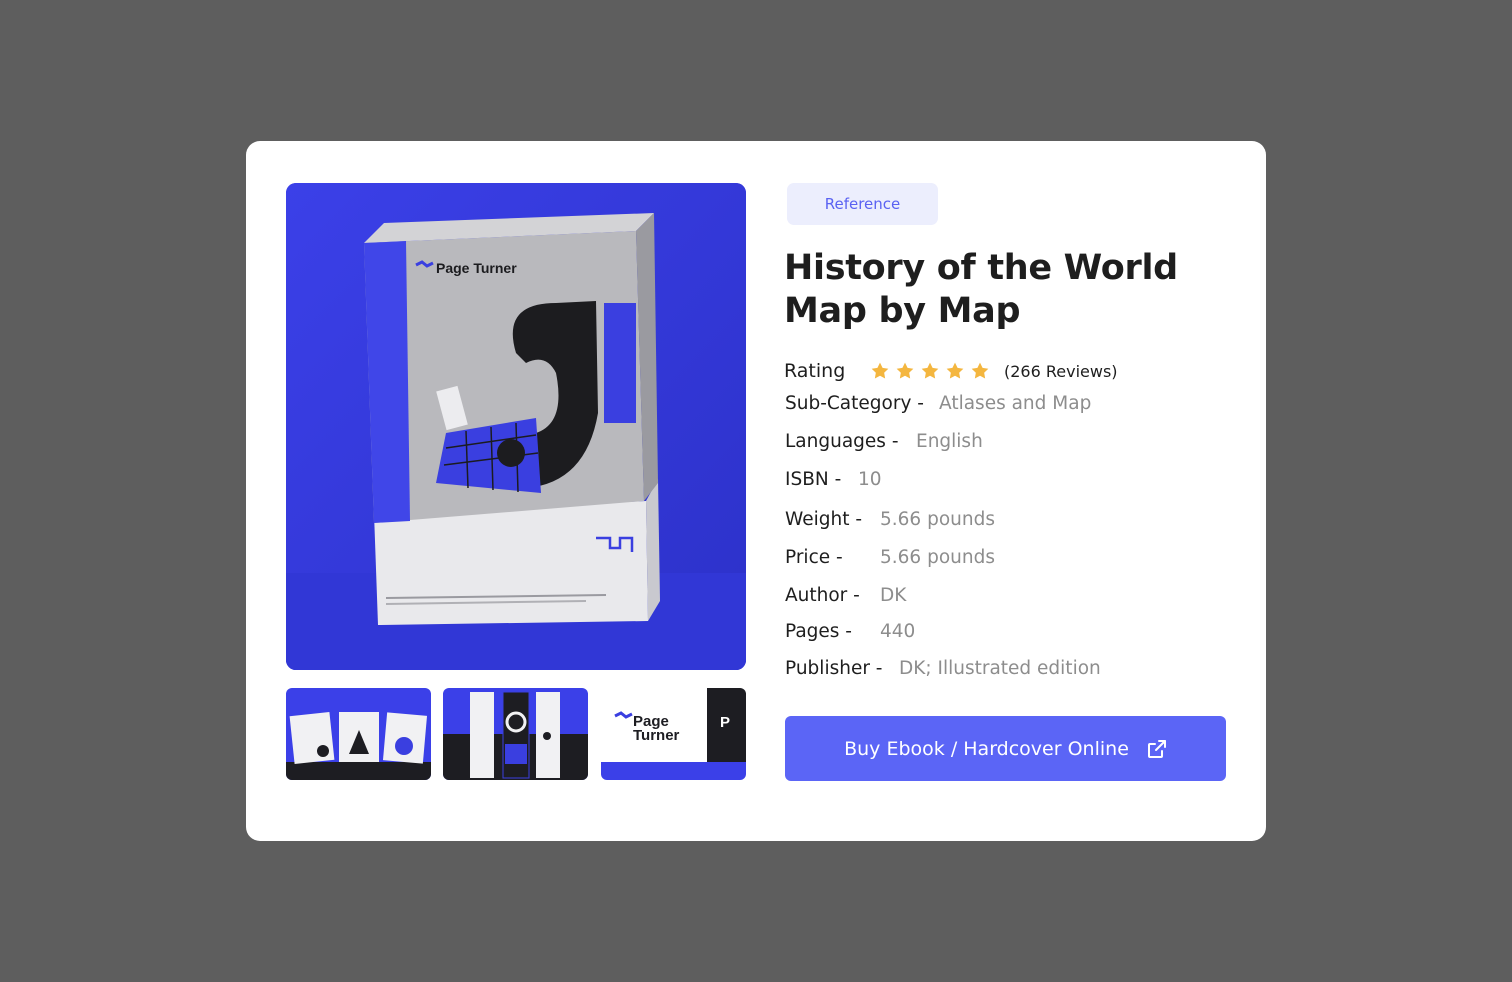 This screenshot has width=1512, height=982. Describe the element at coordinates (358, 734) in the screenshot. I see `thumbnail-cards` at that location.